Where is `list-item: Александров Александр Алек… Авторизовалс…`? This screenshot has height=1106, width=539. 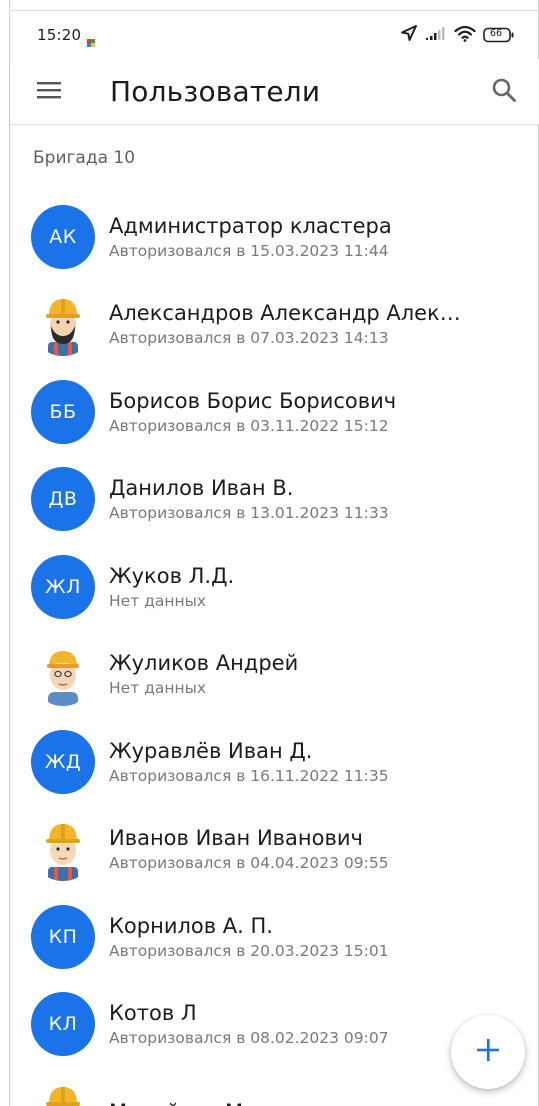
list-item: Александров Александр Алек… Авторизовалс… is located at coordinates (274, 325).